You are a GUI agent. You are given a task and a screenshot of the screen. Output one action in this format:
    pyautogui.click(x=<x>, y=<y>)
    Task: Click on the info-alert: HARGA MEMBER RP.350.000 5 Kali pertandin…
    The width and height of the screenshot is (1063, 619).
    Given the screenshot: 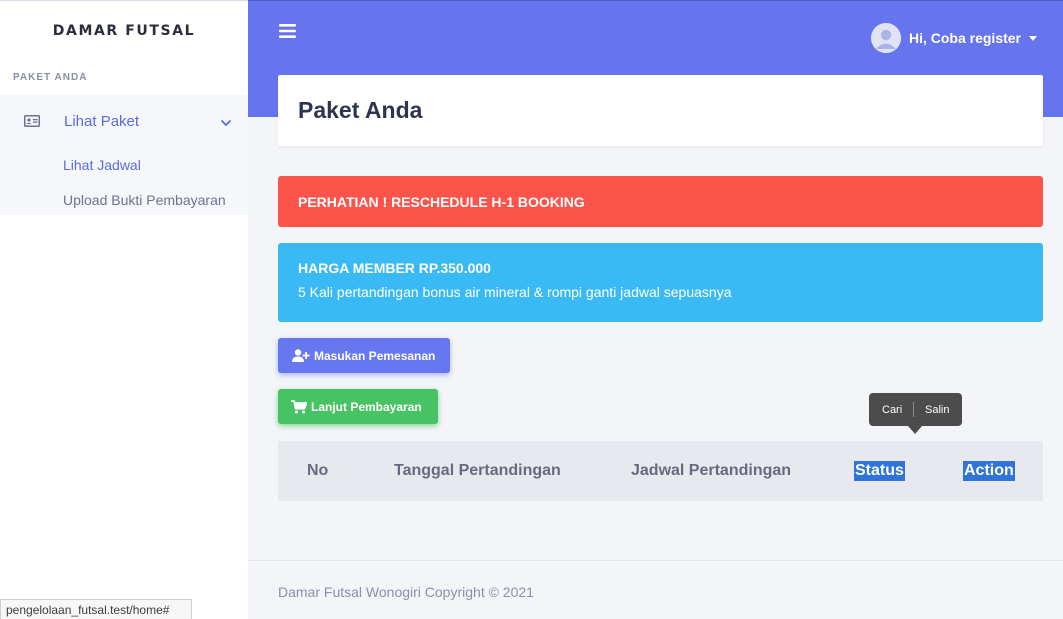 What is the action you would take?
    pyautogui.click(x=660, y=282)
    